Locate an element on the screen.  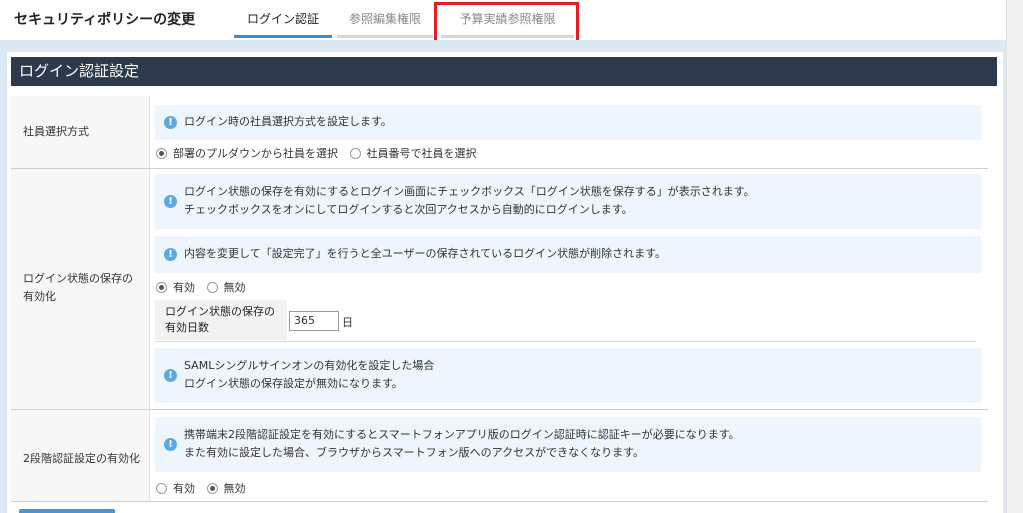
days-label: ログイン状態の保存の 有効日数 is located at coordinates (221, 320).